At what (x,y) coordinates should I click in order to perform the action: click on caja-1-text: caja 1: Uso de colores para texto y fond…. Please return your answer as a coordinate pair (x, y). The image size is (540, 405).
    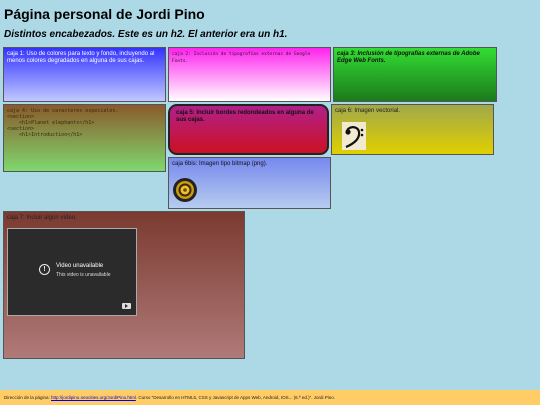
    Looking at the image, I should click on (81, 57).